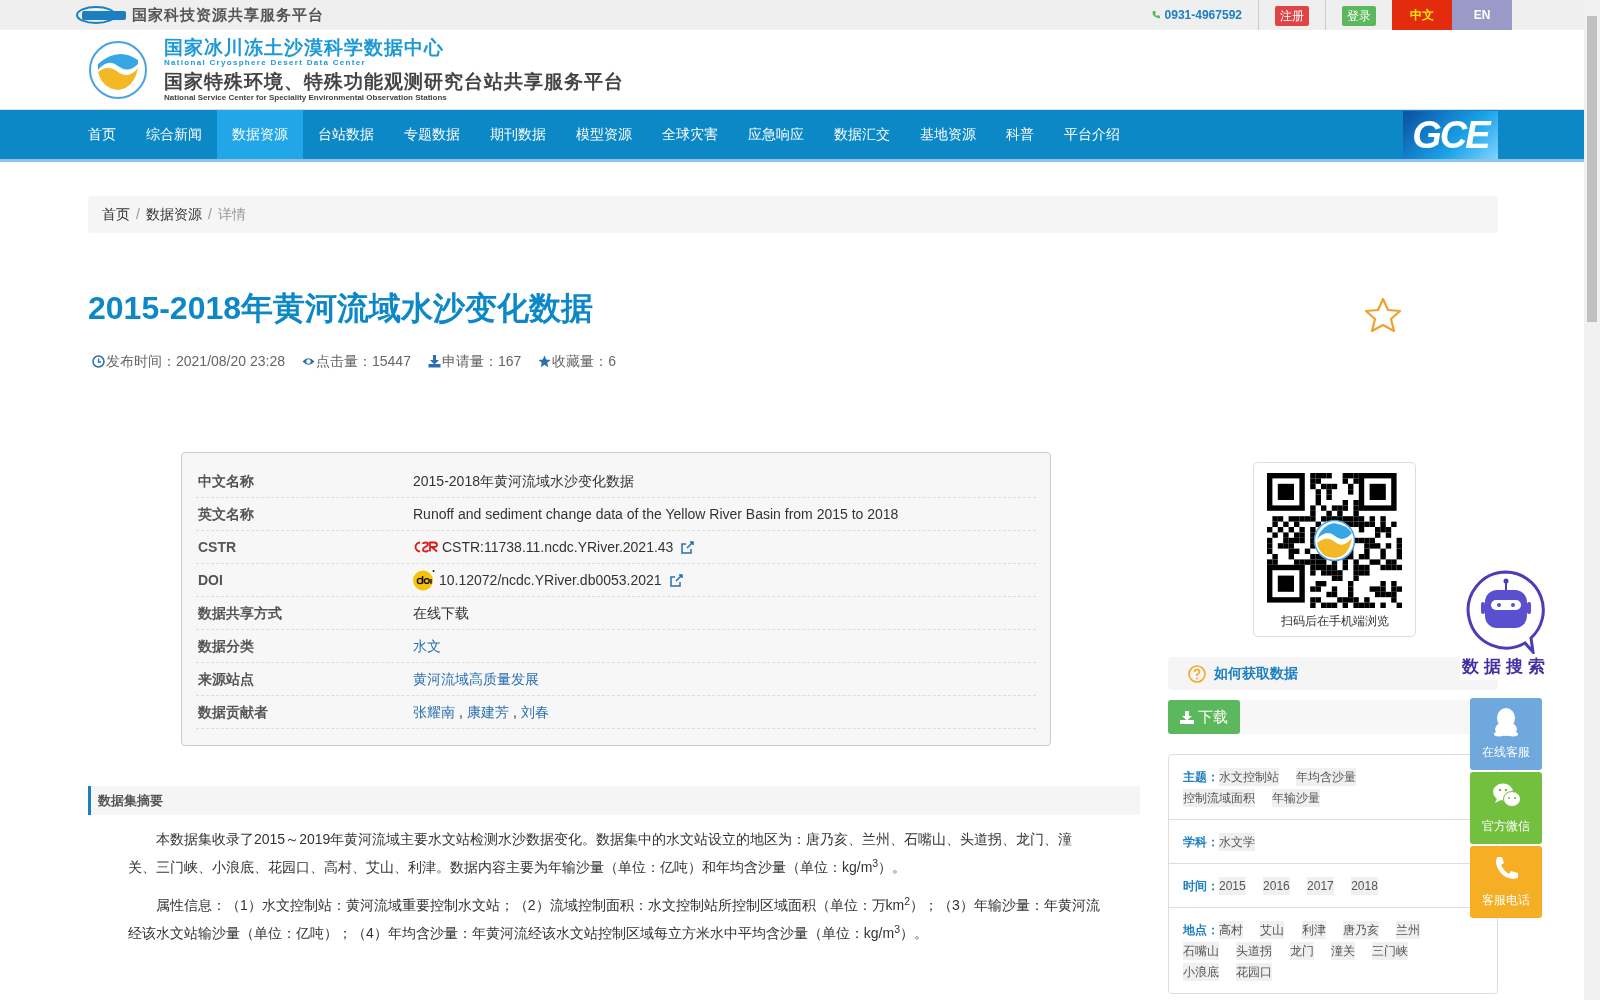  I want to click on doi-logo-icon, so click(424, 580).